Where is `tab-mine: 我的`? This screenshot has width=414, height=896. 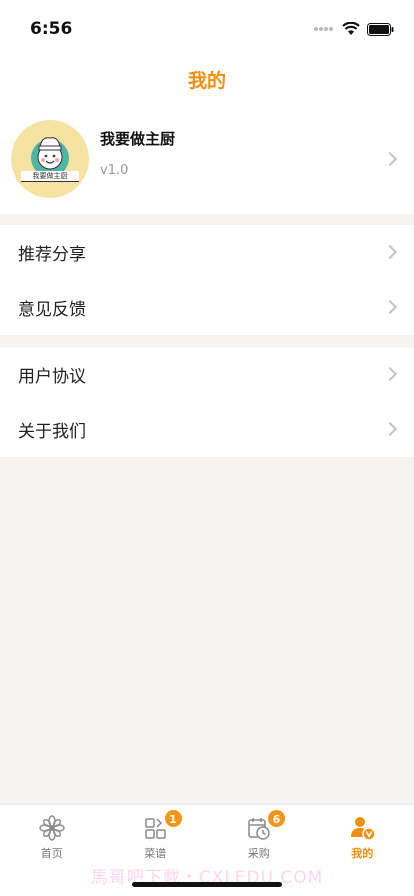 tab-mine: 我的 is located at coordinates (362, 835).